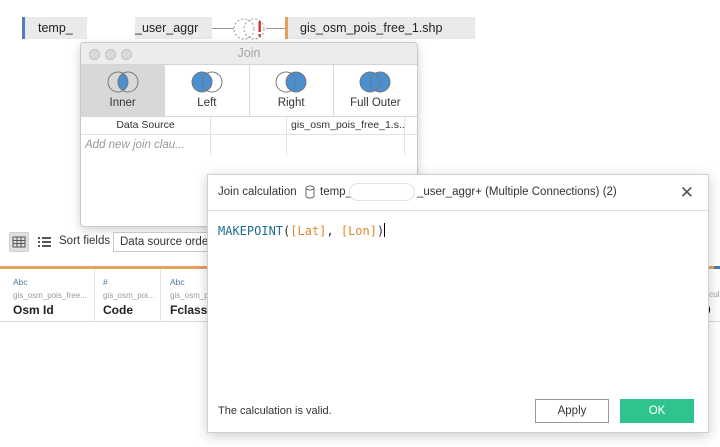  I want to click on left-join-venn-icon, so click(207, 82).